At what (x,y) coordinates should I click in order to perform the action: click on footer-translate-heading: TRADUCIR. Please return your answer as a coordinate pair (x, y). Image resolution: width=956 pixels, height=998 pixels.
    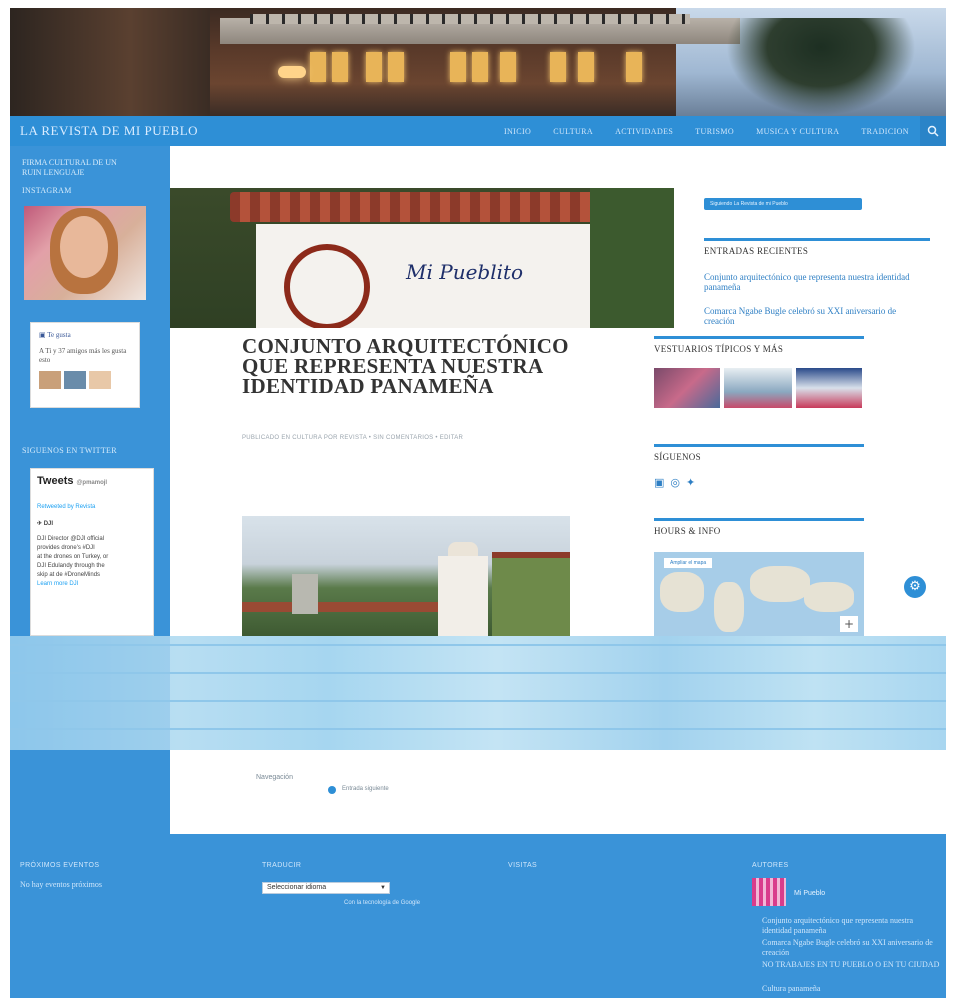
    Looking at the image, I should click on (282, 865).